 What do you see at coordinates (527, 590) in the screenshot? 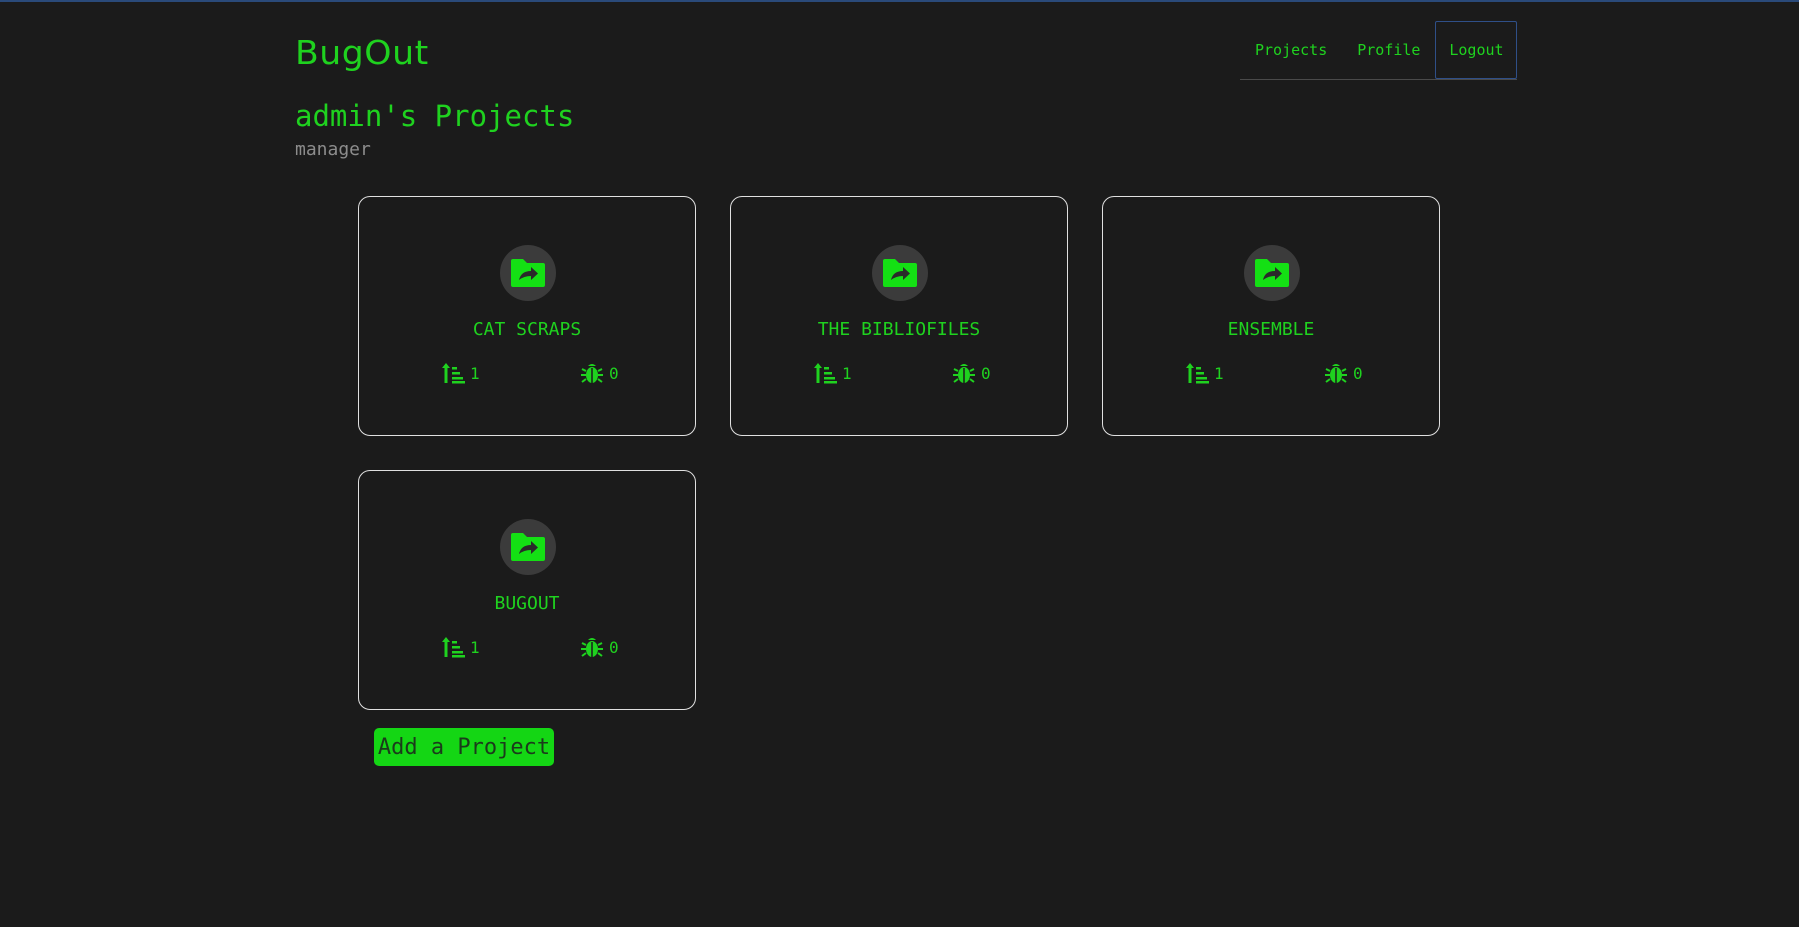
I see `project-card-bugout: BUGOUT 1 0` at bounding box center [527, 590].